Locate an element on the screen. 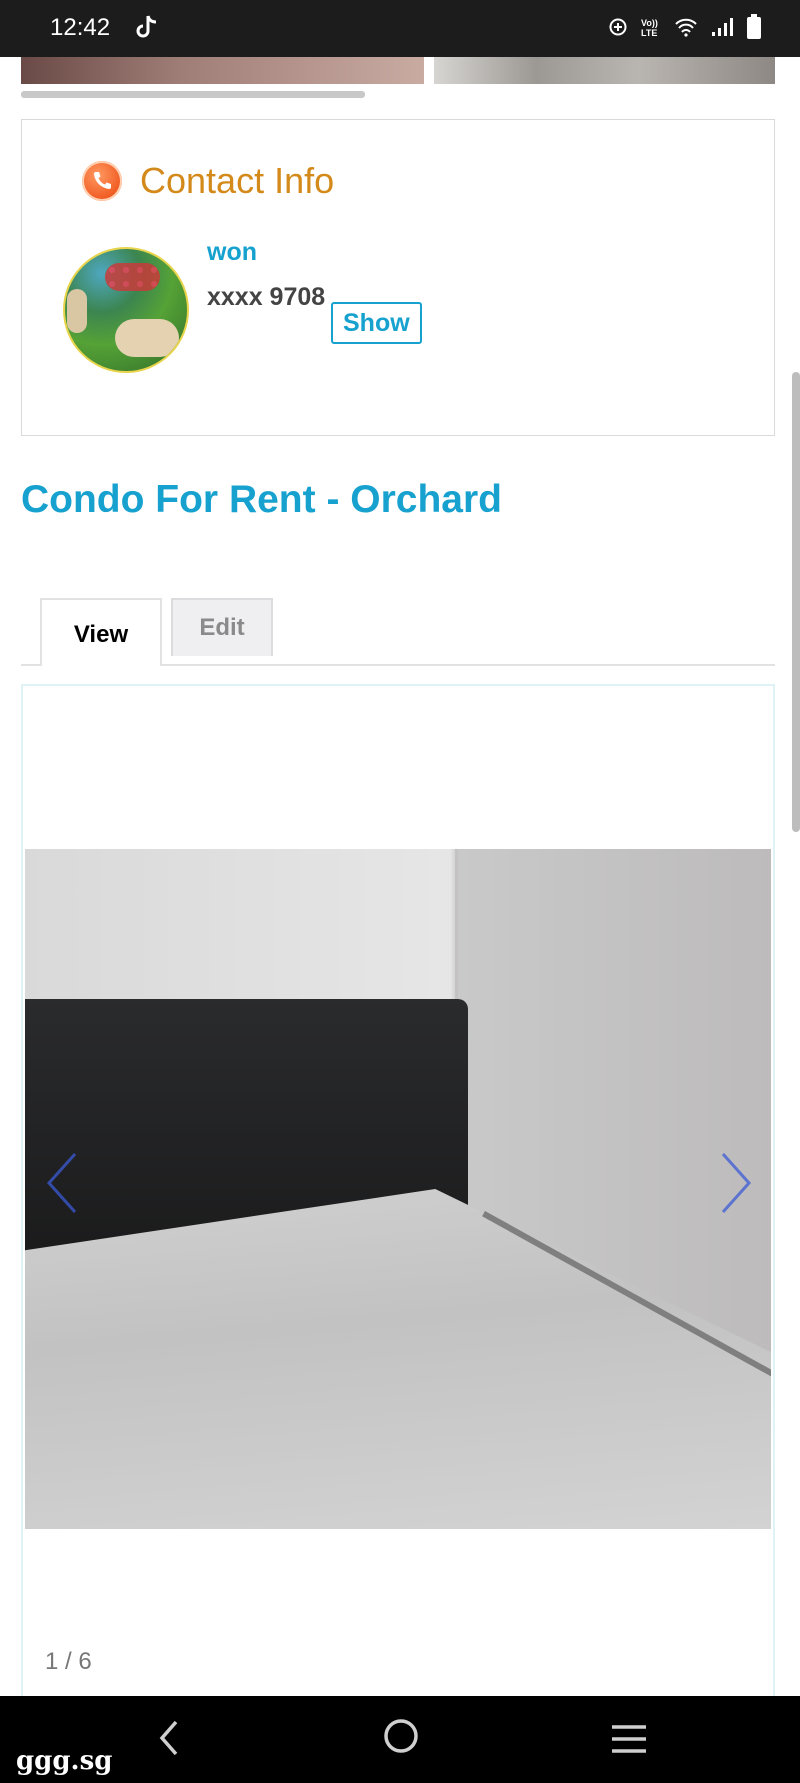 Image resolution: width=800 pixels, height=1783 pixels. status-time: 12:42 is located at coordinates (80, 27).